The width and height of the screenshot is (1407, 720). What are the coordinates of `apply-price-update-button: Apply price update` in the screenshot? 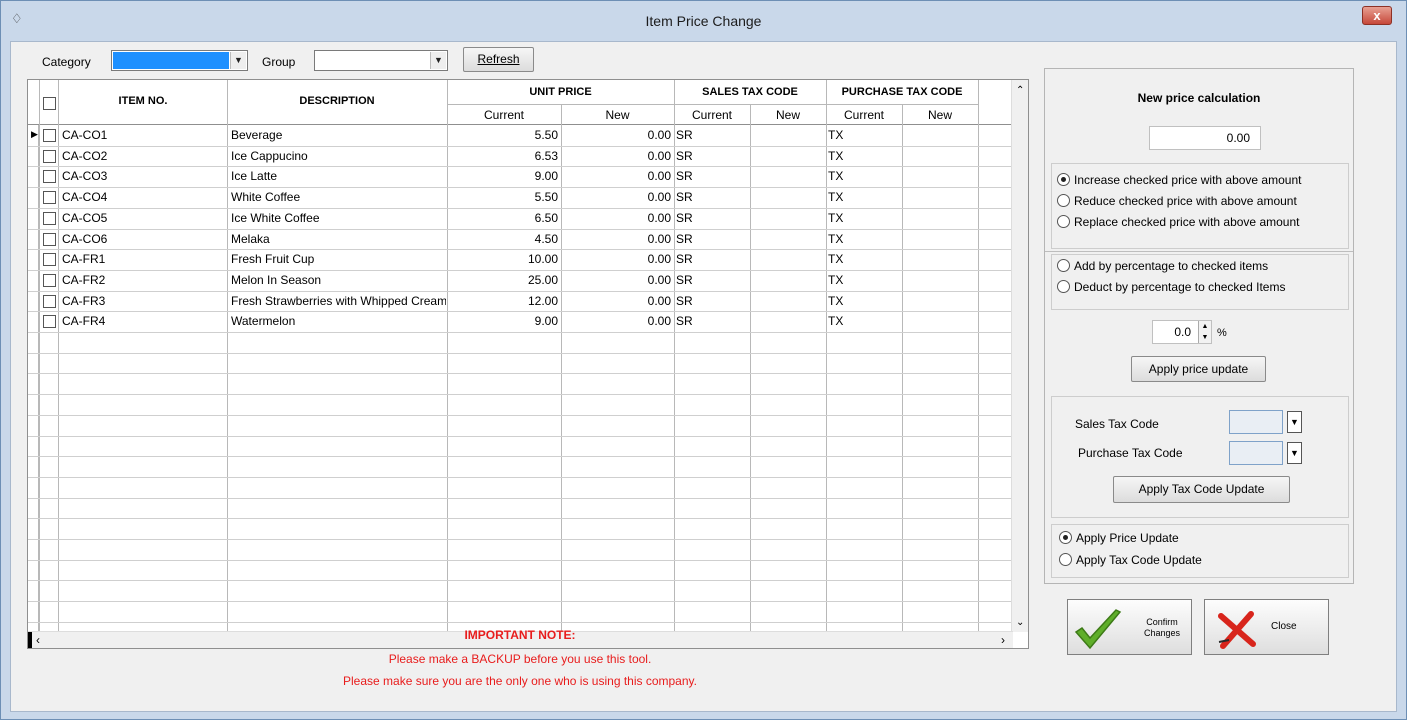 It's located at (1198, 369).